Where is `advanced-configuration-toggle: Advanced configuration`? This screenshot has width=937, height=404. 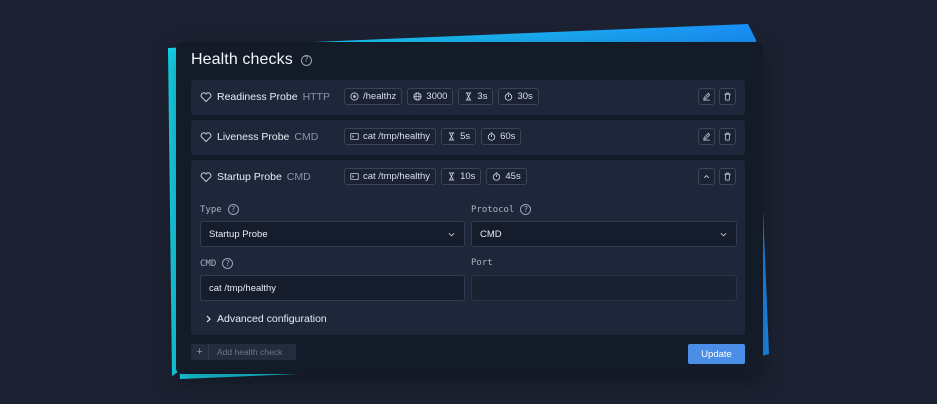
advanced-configuration-toggle: Advanced configuration is located at coordinates (266, 319).